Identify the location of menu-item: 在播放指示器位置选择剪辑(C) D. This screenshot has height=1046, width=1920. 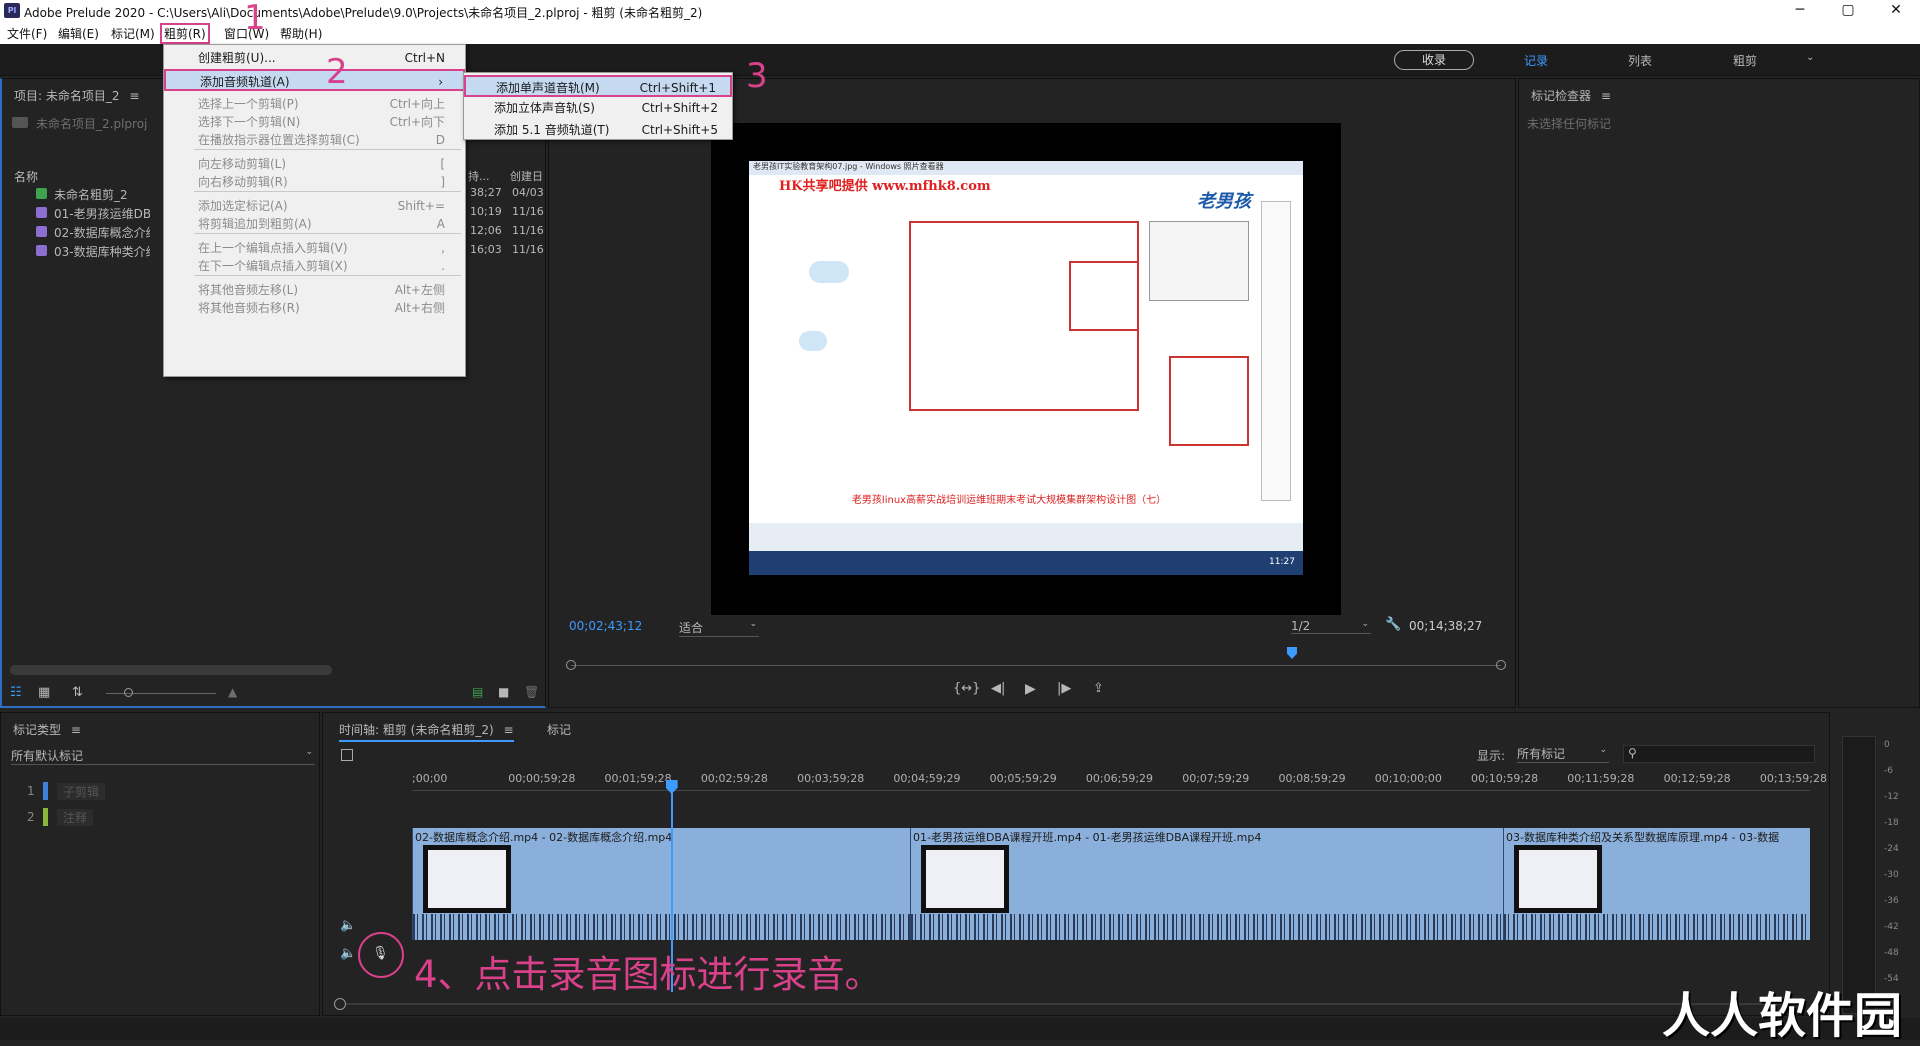
(314, 140).